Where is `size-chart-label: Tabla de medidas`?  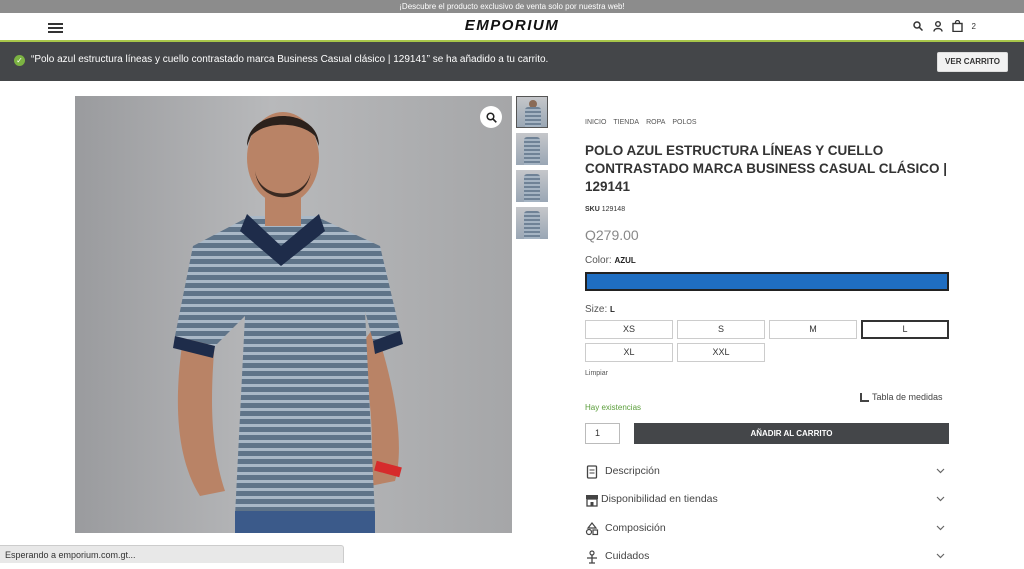 size-chart-label: Tabla de medidas is located at coordinates (907, 397).